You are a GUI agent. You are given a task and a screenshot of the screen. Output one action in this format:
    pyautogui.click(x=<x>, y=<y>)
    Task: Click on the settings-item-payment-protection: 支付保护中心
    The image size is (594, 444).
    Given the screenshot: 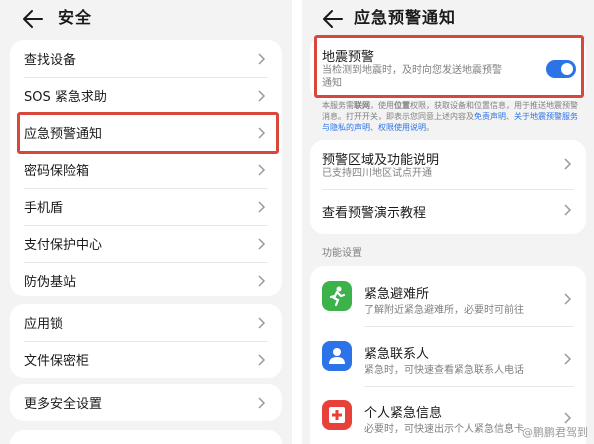 What is the action you would take?
    pyautogui.click(x=146, y=243)
    